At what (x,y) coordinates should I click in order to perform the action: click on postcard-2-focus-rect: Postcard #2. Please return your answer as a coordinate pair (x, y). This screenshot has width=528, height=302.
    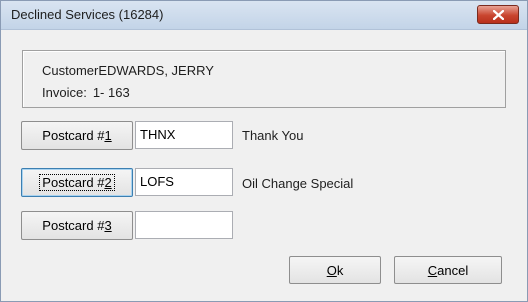
    Looking at the image, I should click on (77, 182).